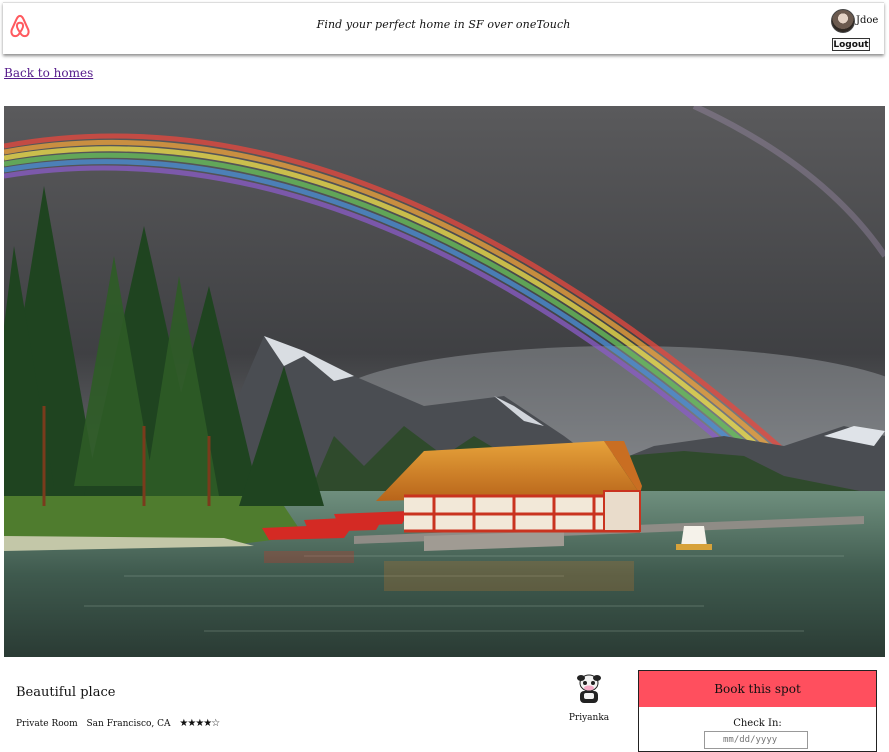 The width and height of the screenshot is (889, 752). I want to click on username: Jdoe, so click(867, 20).